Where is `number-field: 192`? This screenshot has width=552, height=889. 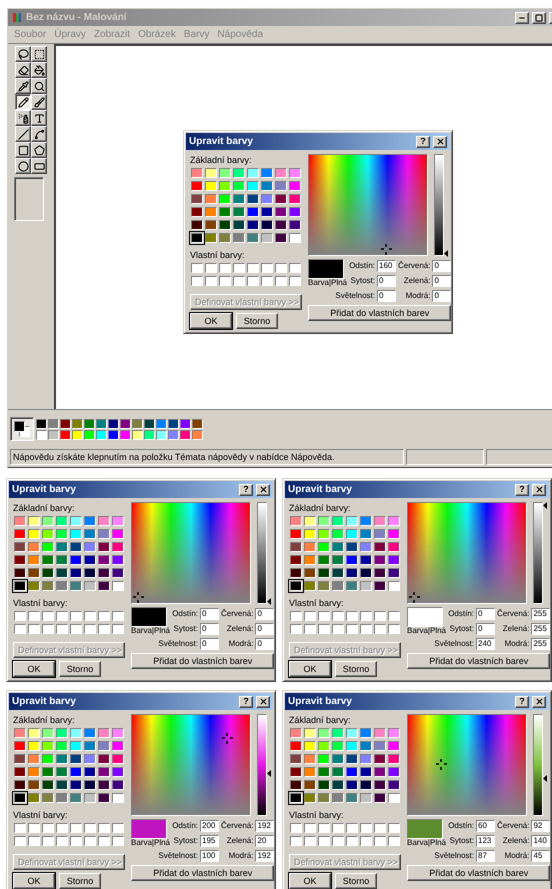 number-field: 192 is located at coordinates (264, 826).